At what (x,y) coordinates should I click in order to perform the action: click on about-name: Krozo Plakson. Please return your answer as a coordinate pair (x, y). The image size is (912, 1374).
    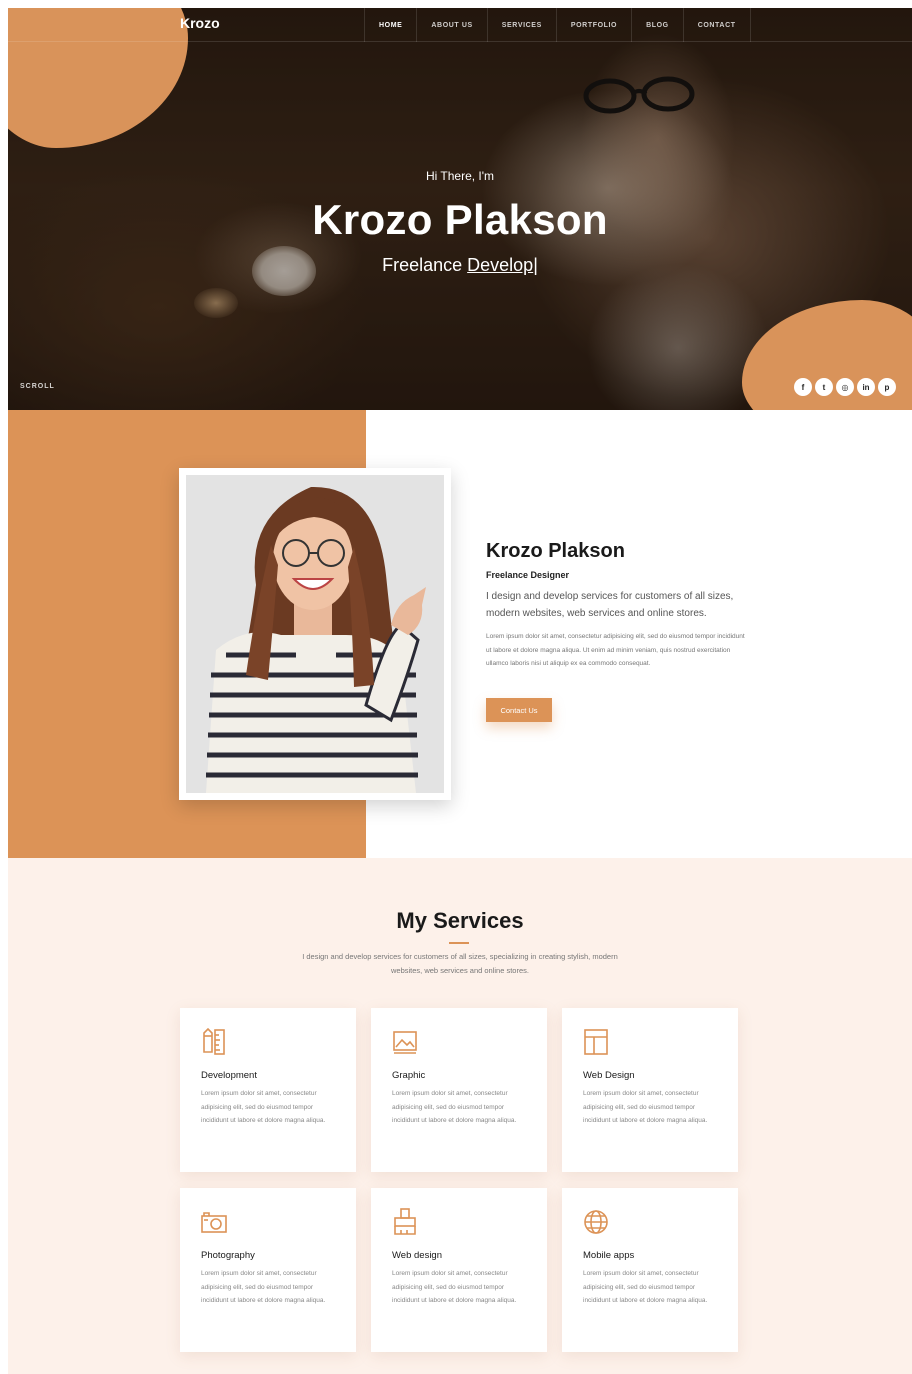
    Looking at the image, I should click on (555, 551).